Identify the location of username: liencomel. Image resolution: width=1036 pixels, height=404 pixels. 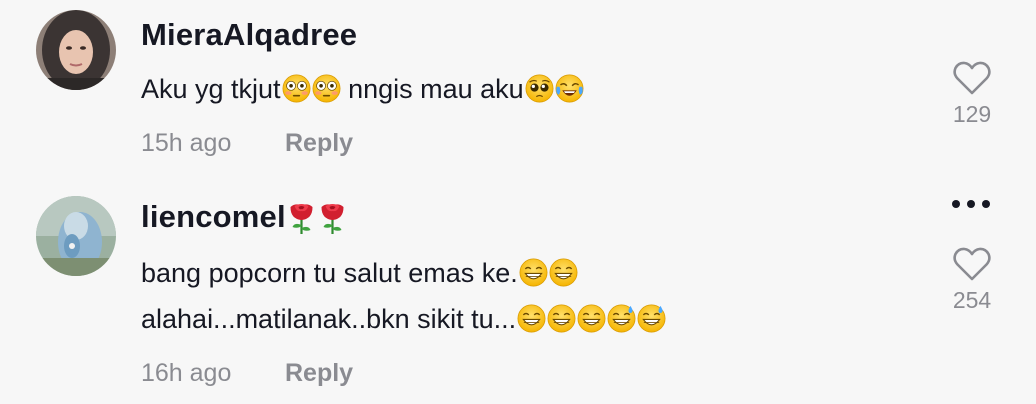
(244, 217).